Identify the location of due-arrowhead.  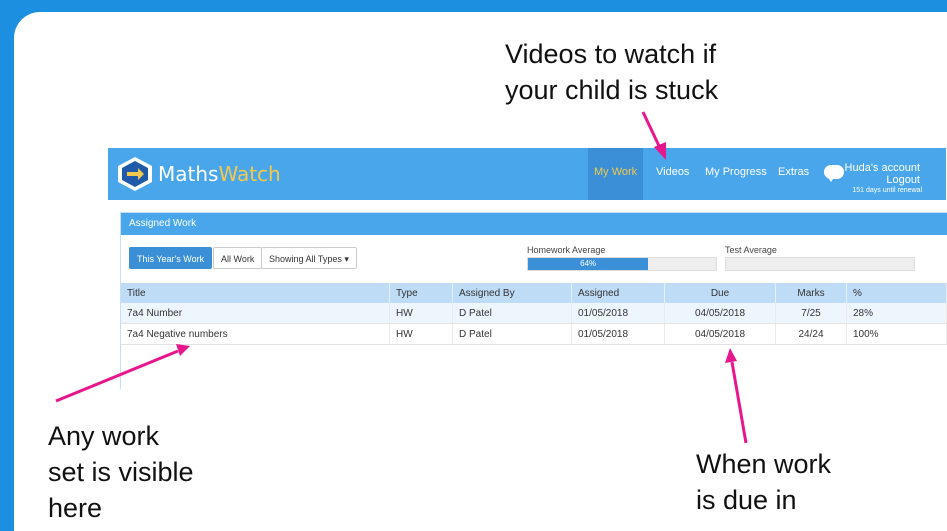
(731, 355).